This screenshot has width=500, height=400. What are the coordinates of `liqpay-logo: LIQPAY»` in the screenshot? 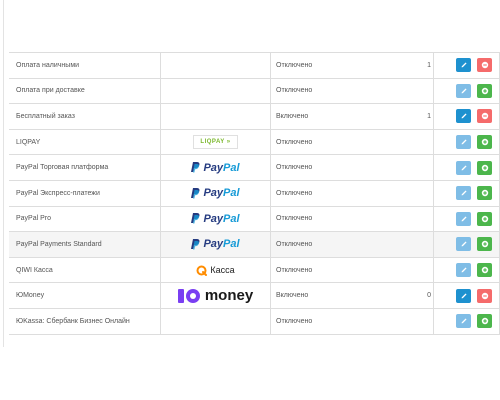 It's located at (215, 142).